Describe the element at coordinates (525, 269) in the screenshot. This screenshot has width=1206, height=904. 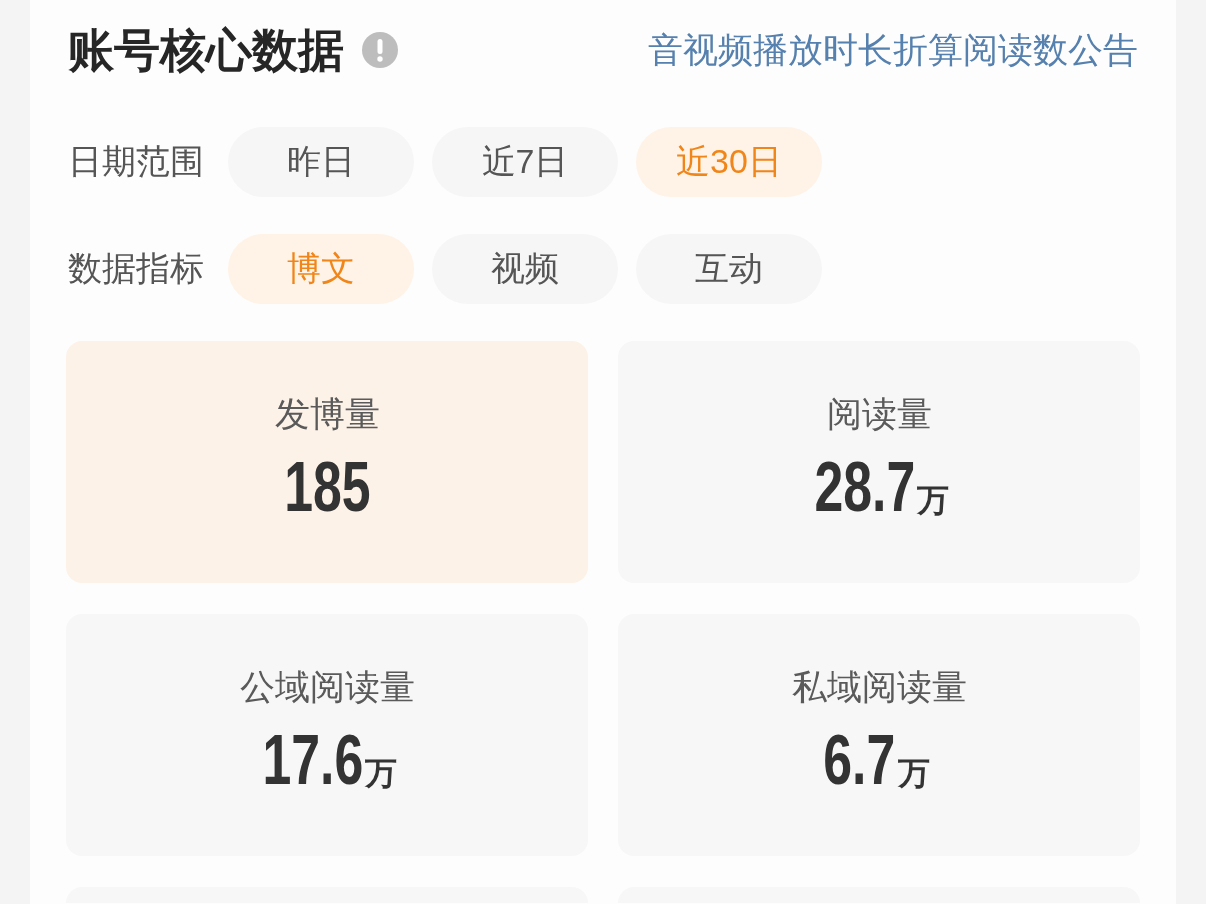
I see `filter-pill: 视频` at that location.